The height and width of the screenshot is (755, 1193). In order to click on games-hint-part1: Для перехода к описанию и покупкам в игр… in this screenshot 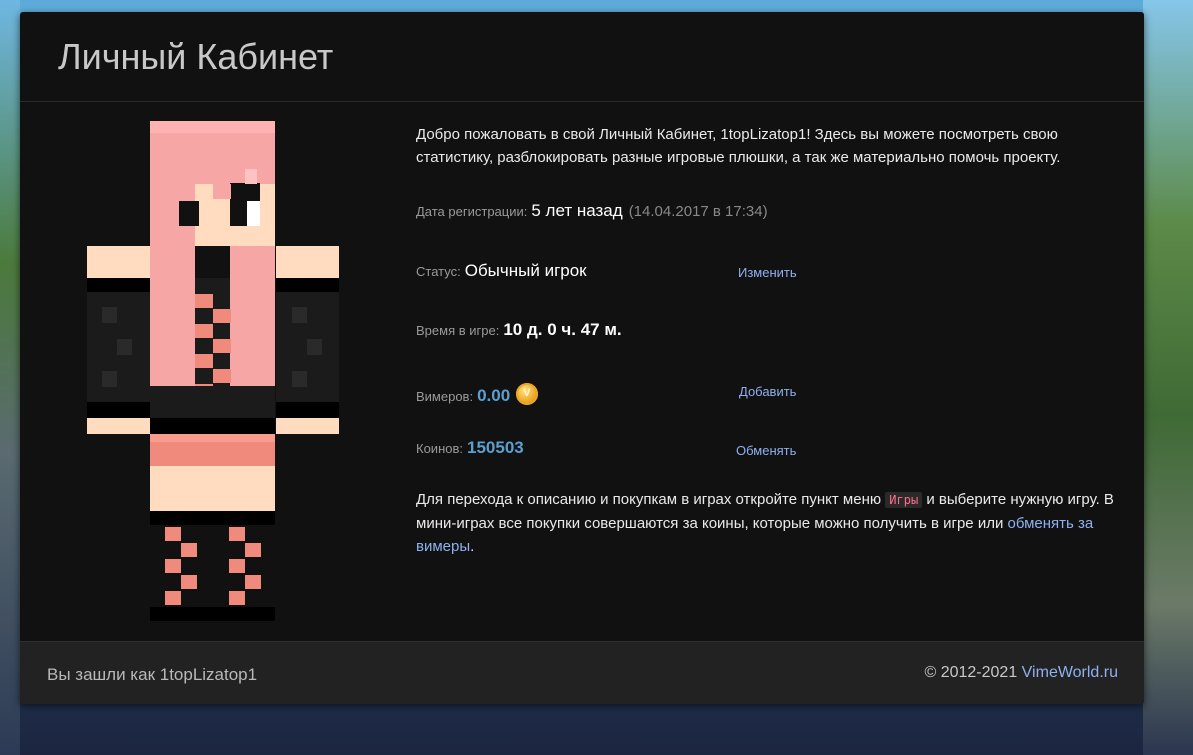, I will do `click(649, 499)`.